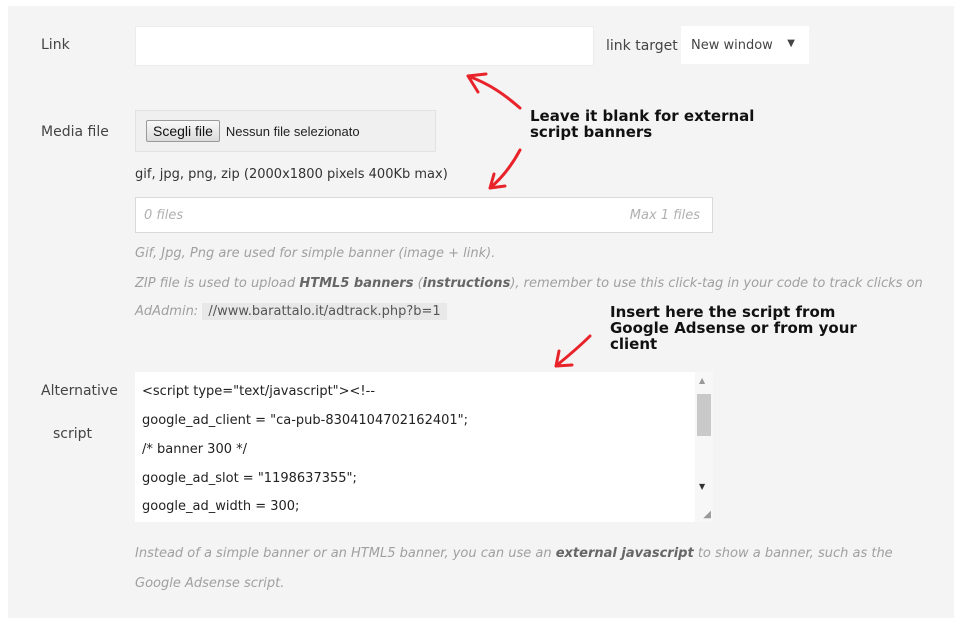 The image size is (962, 624). What do you see at coordinates (494, 91) in the screenshot?
I see `arrow-to-link-input` at bounding box center [494, 91].